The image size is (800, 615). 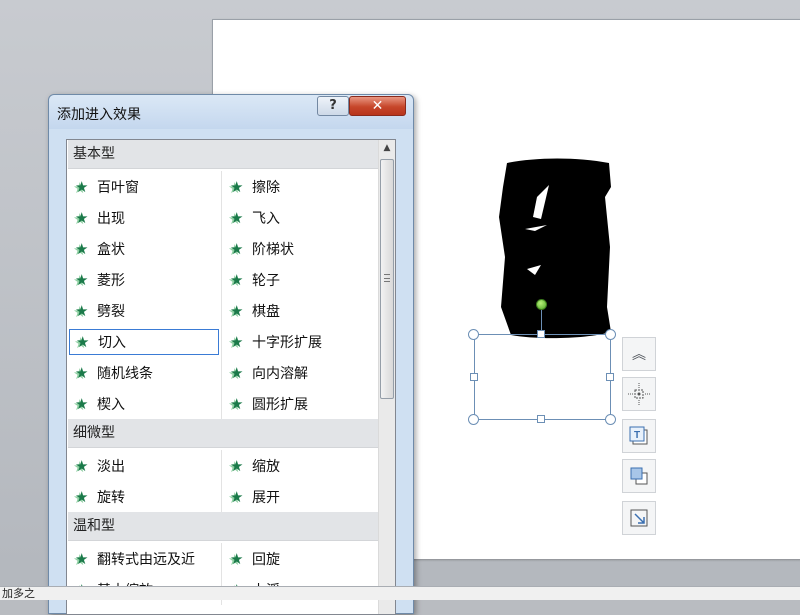 I want to click on scroll-grip-icon, so click(x=387, y=278).